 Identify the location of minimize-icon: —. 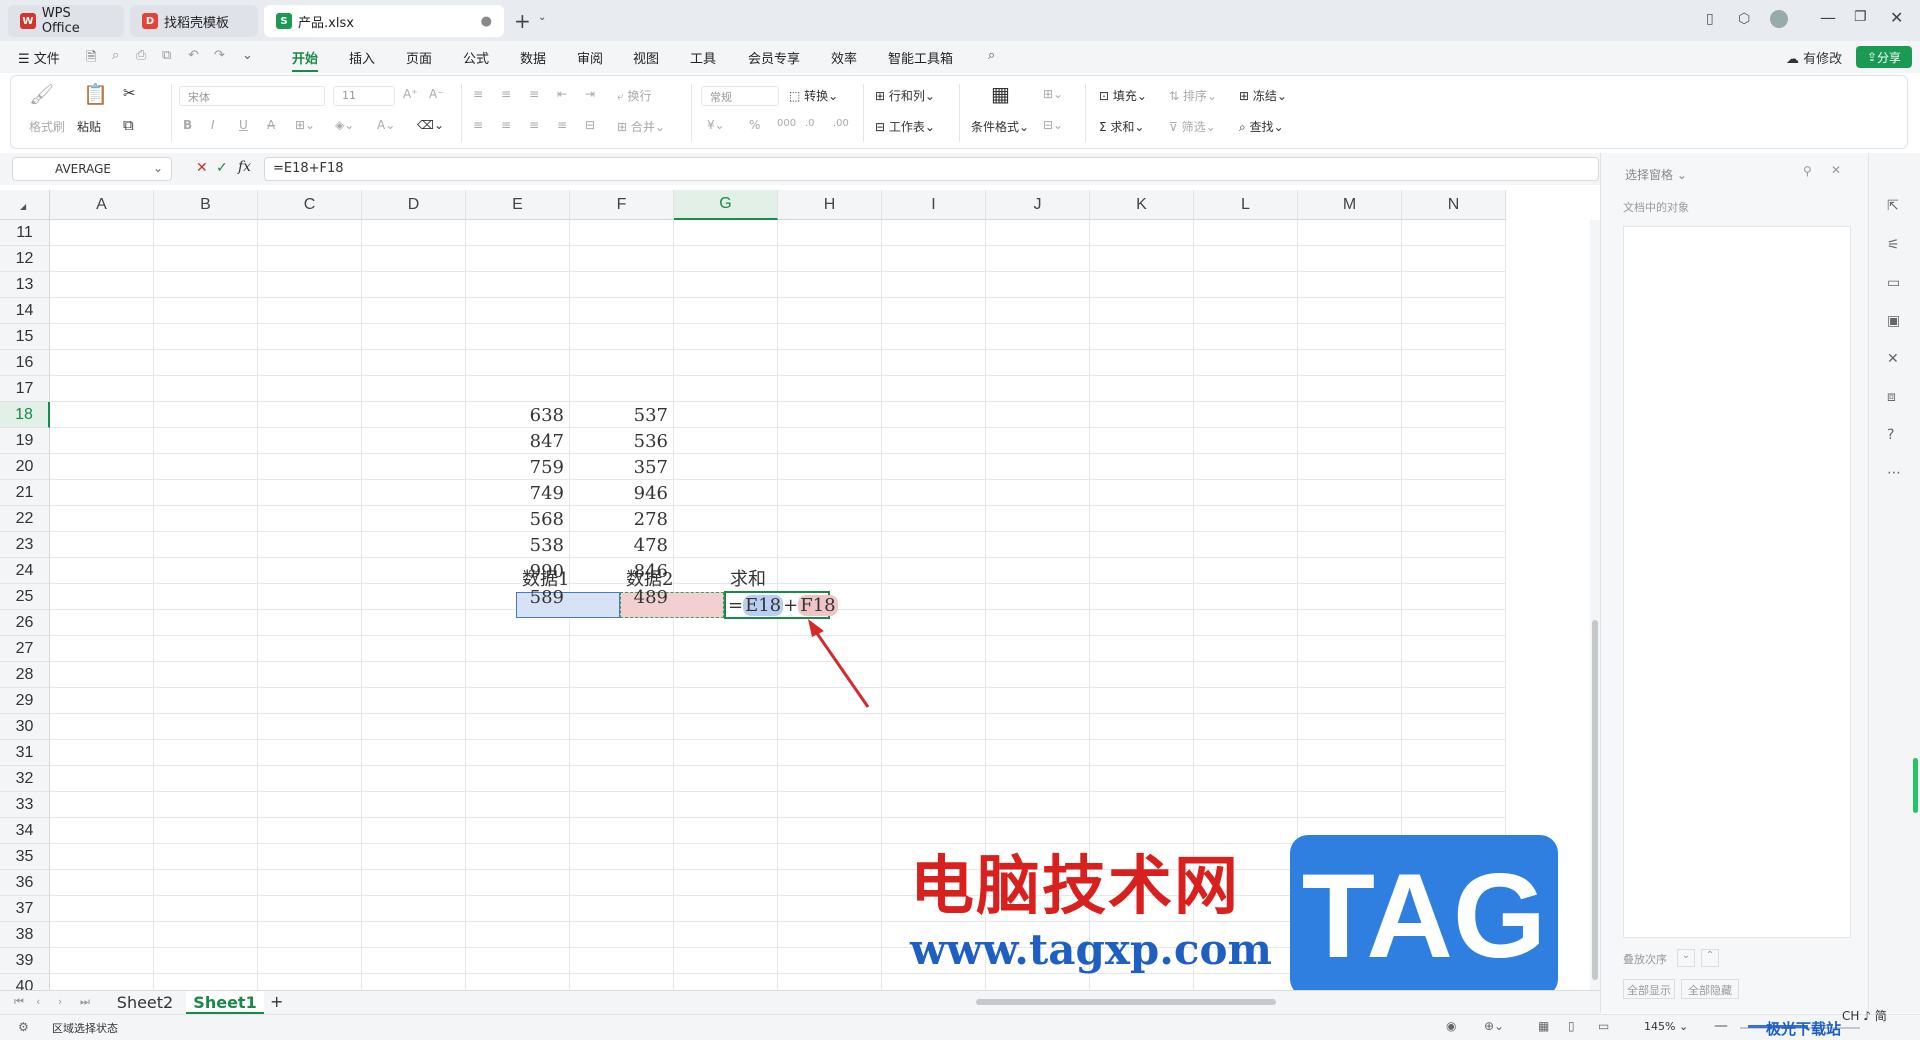
(1828, 17).